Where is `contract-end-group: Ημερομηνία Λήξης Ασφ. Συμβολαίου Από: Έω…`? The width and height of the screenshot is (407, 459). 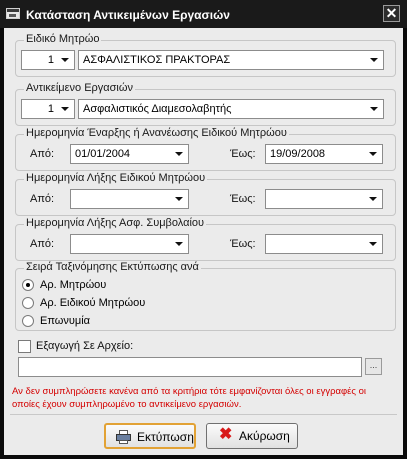 contract-end-group: Ημερομηνία Λήξης Ασφ. Συμβολαίου Από: Έω… is located at coordinates (205, 239).